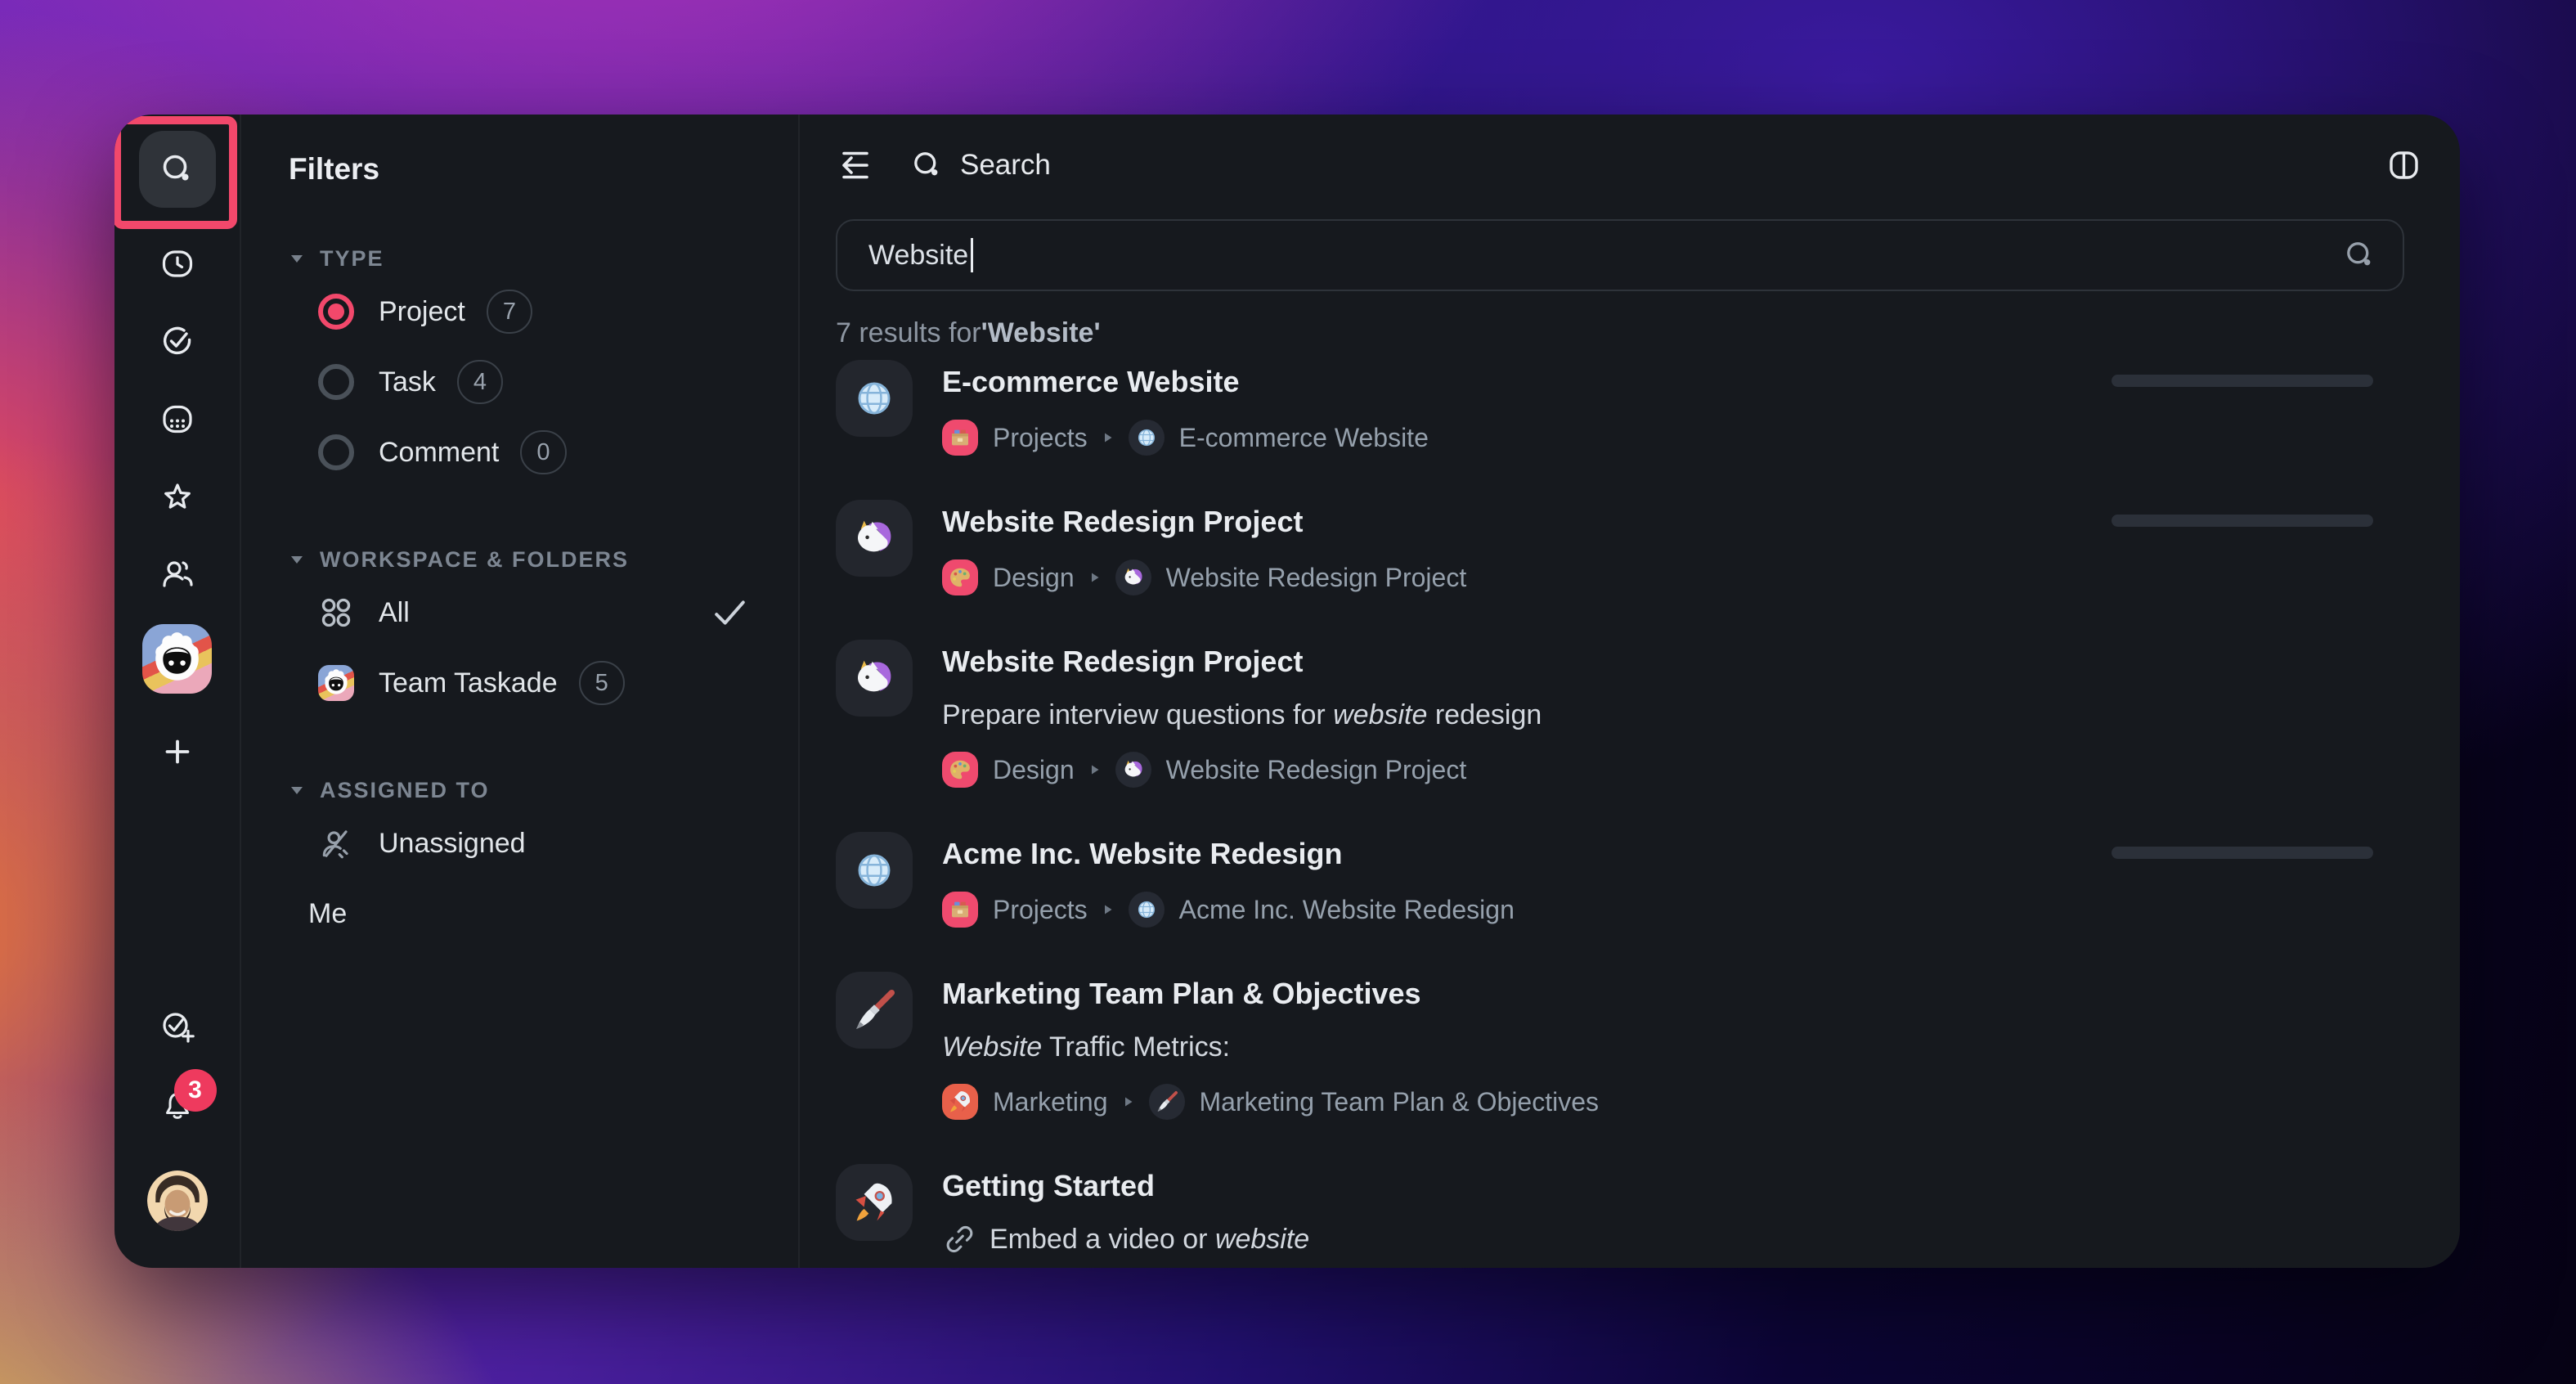 This screenshot has width=2576, height=1384. I want to click on team-avatar, so click(177, 659).